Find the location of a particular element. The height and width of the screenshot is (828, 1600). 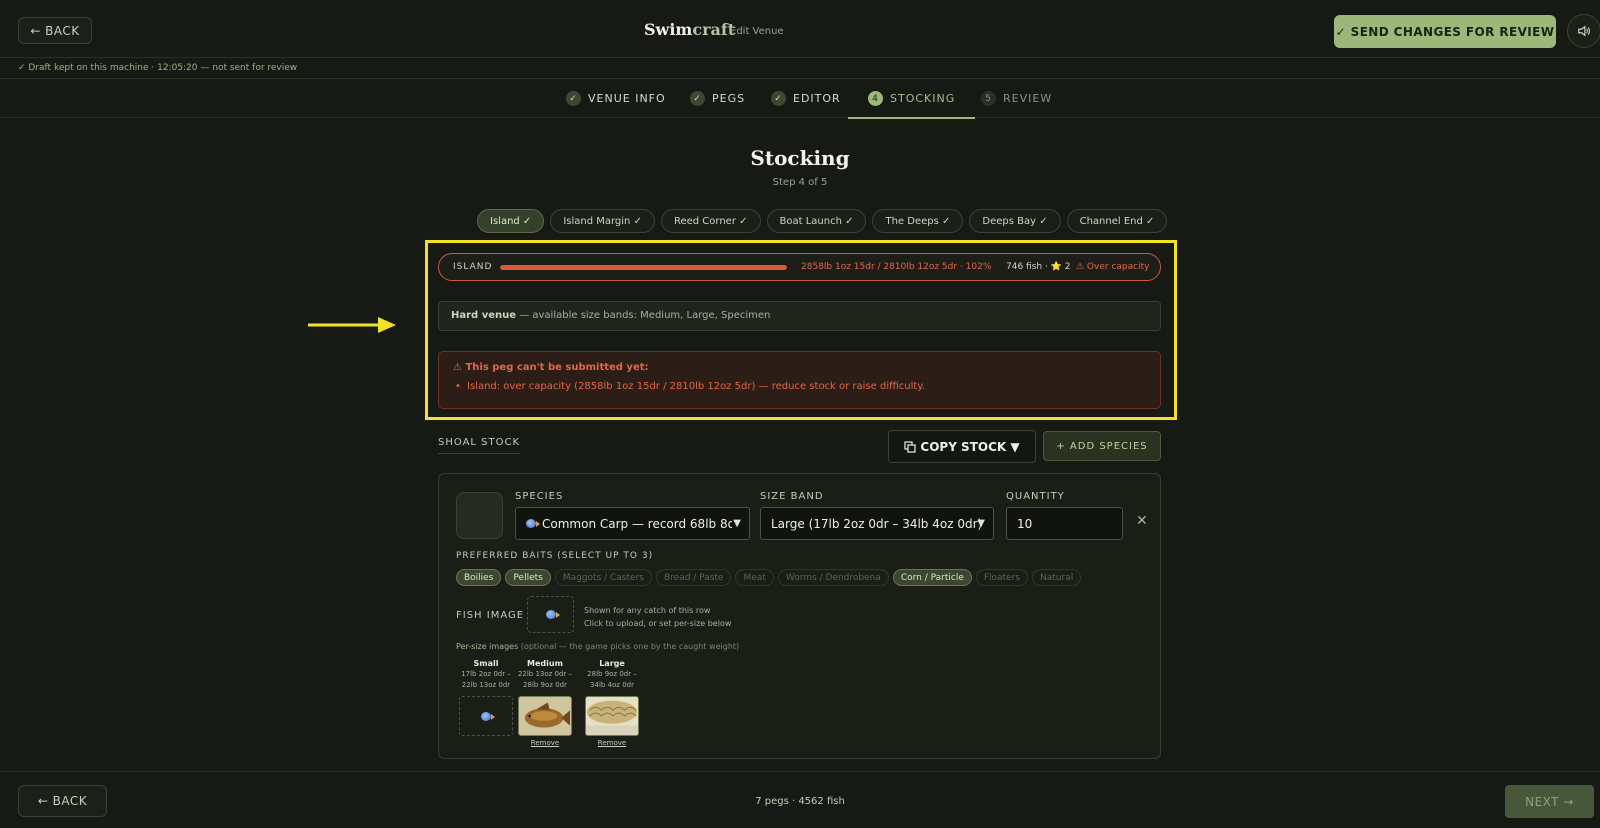

size-image-large: Large 28lb 9oz 0dr – 34lb 4oz 0dr Remove is located at coordinates (612, 703).